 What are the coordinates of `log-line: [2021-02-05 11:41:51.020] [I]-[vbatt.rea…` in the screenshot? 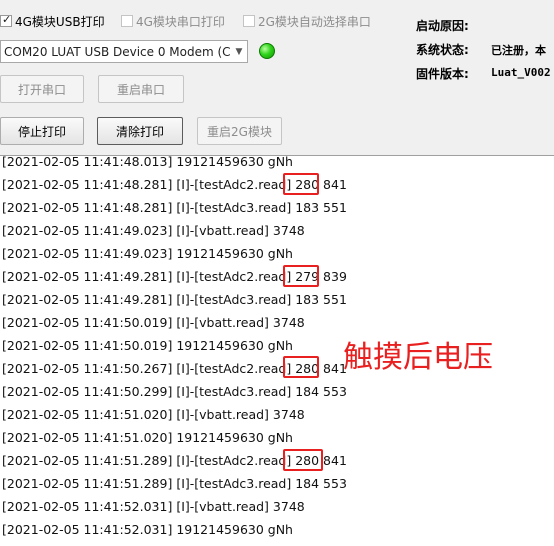 It's located at (153, 414).